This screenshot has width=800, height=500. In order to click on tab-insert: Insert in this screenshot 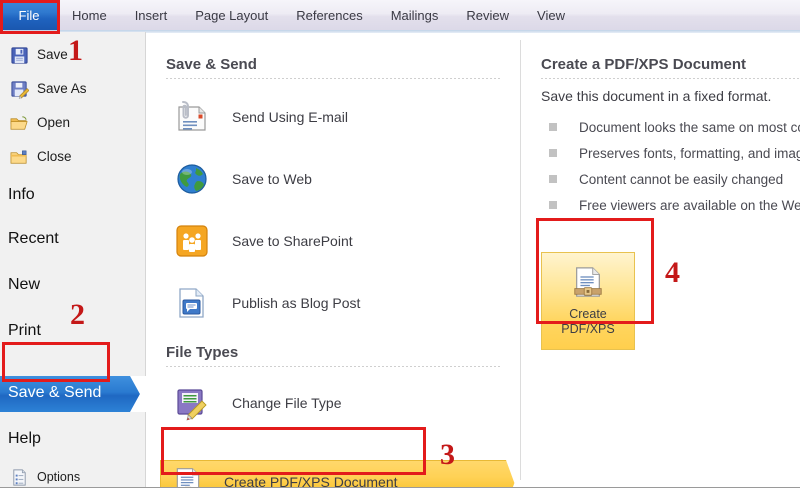, I will do `click(151, 15)`.